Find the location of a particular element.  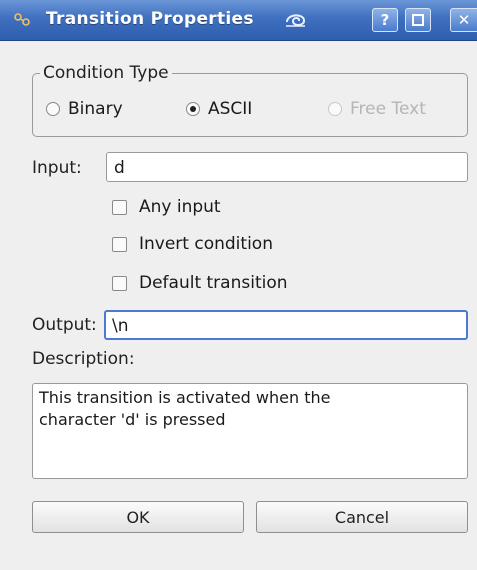

radio-free-text: Free Text is located at coordinates (377, 109).